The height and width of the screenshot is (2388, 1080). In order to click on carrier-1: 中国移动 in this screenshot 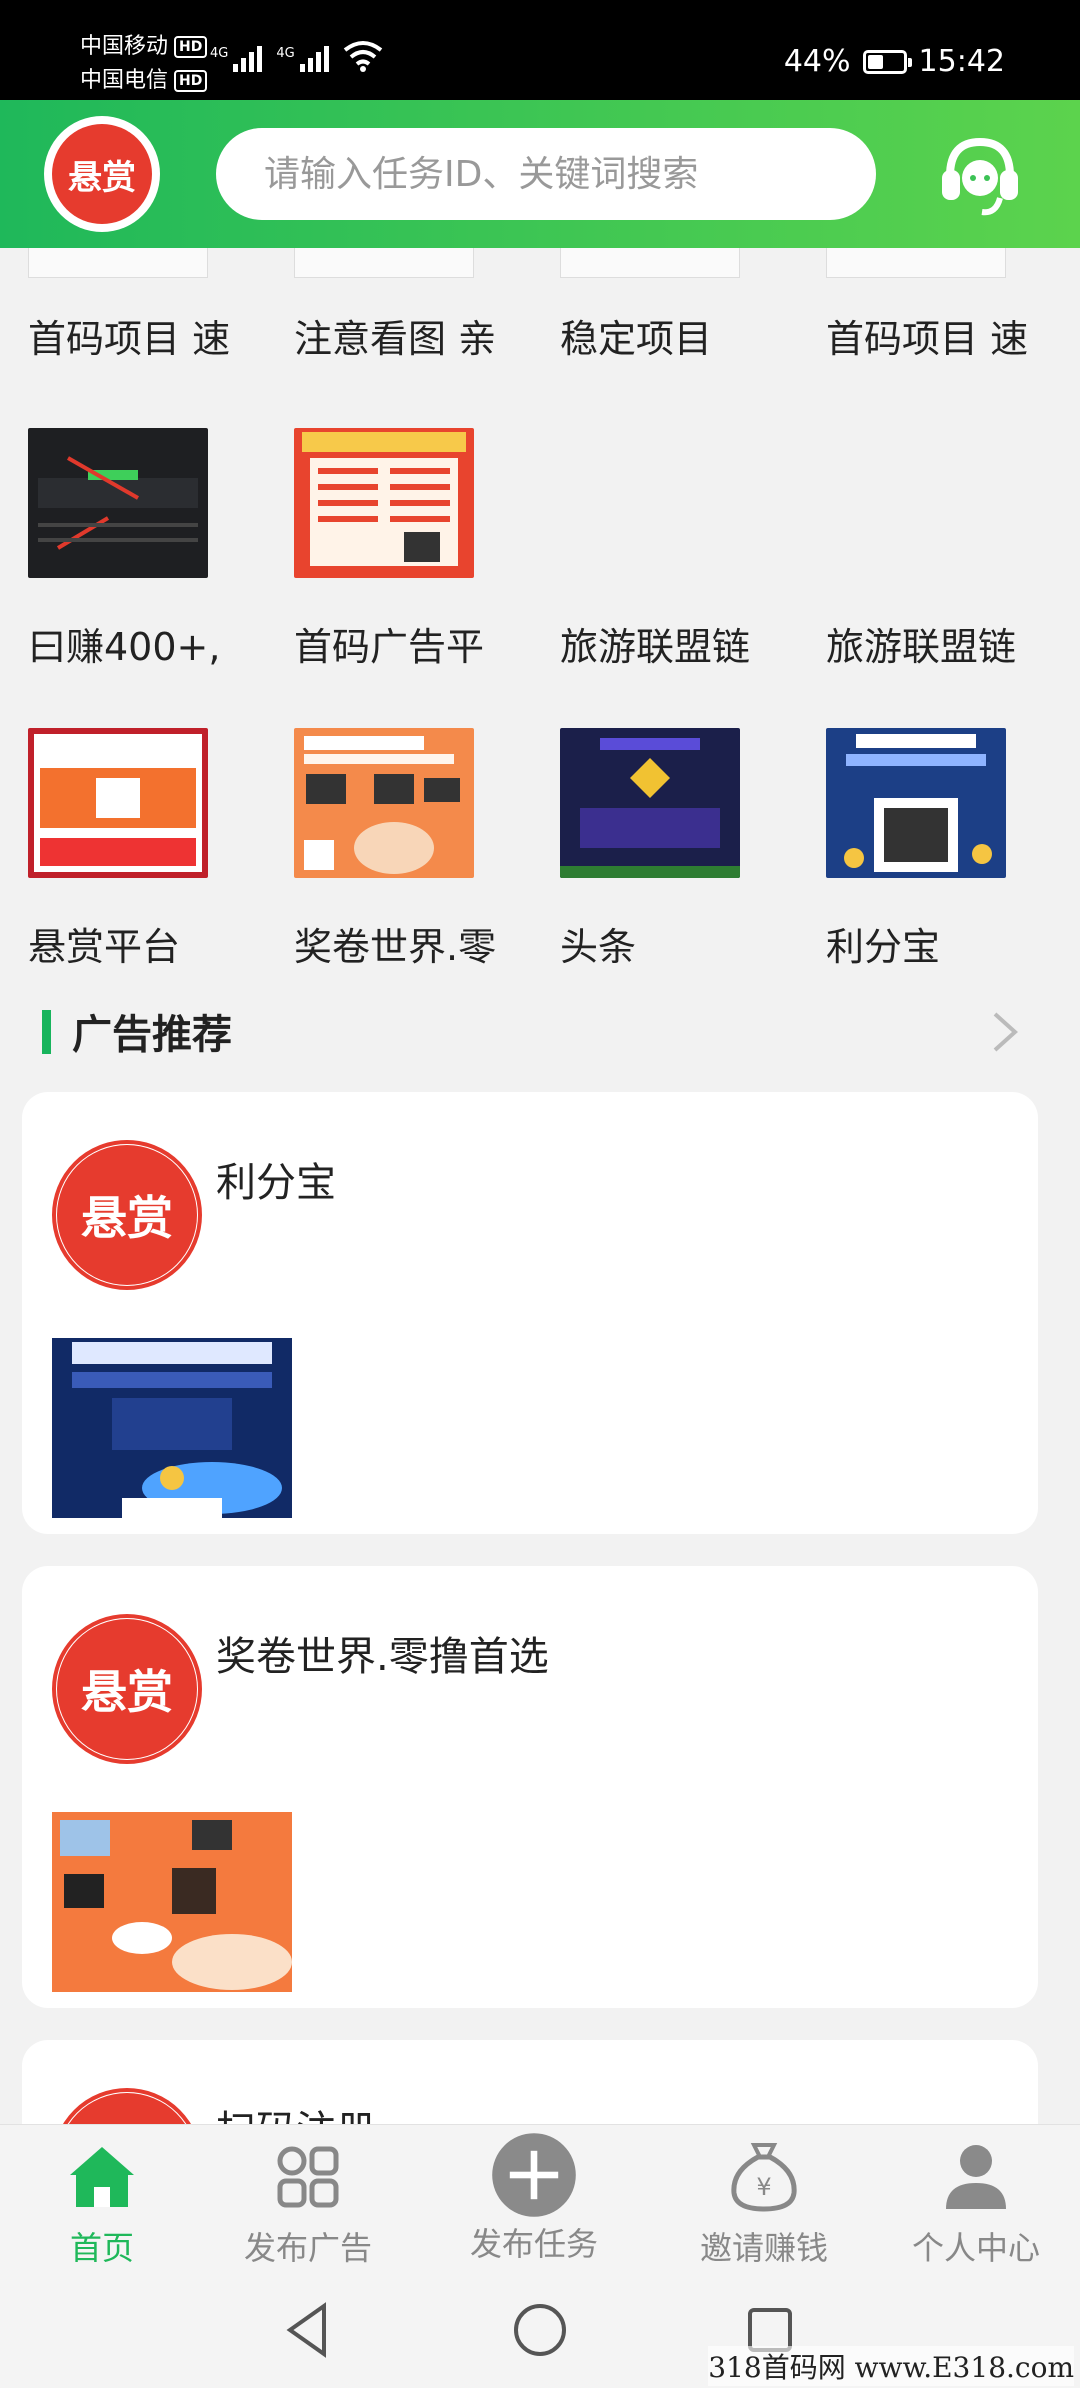, I will do `click(124, 46)`.